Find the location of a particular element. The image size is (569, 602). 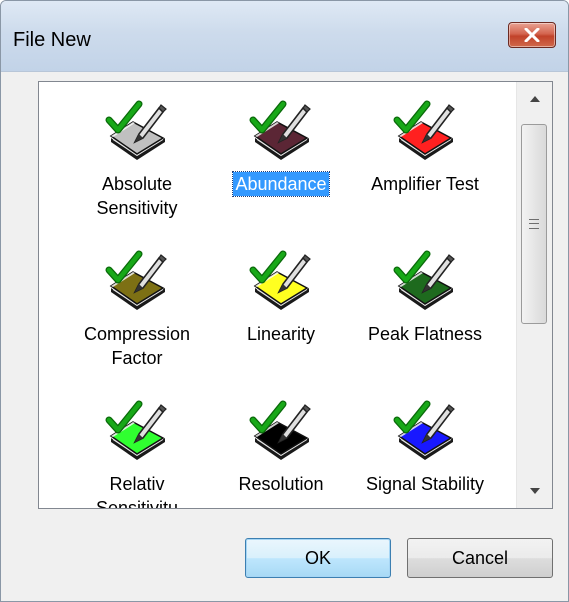

template-label: Relativ Sensitivitu is located at coordinates (137, 491).